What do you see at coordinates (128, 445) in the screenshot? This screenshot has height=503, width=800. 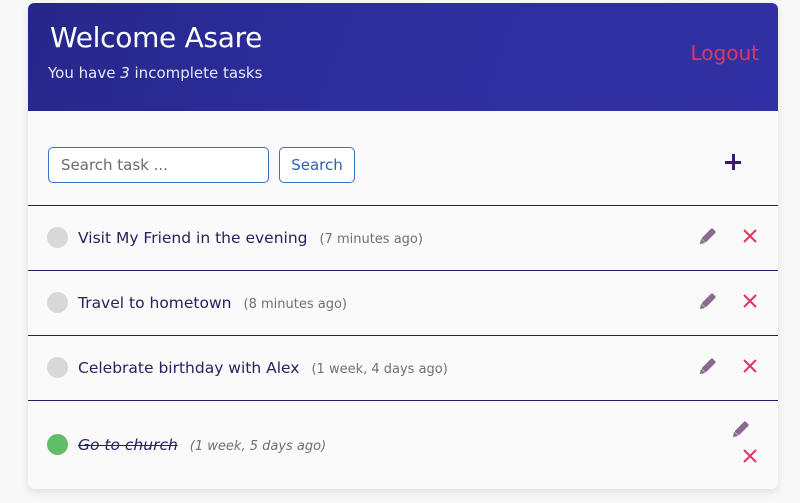 I see `task-title: Go to church` at bounding box center [128, 445].